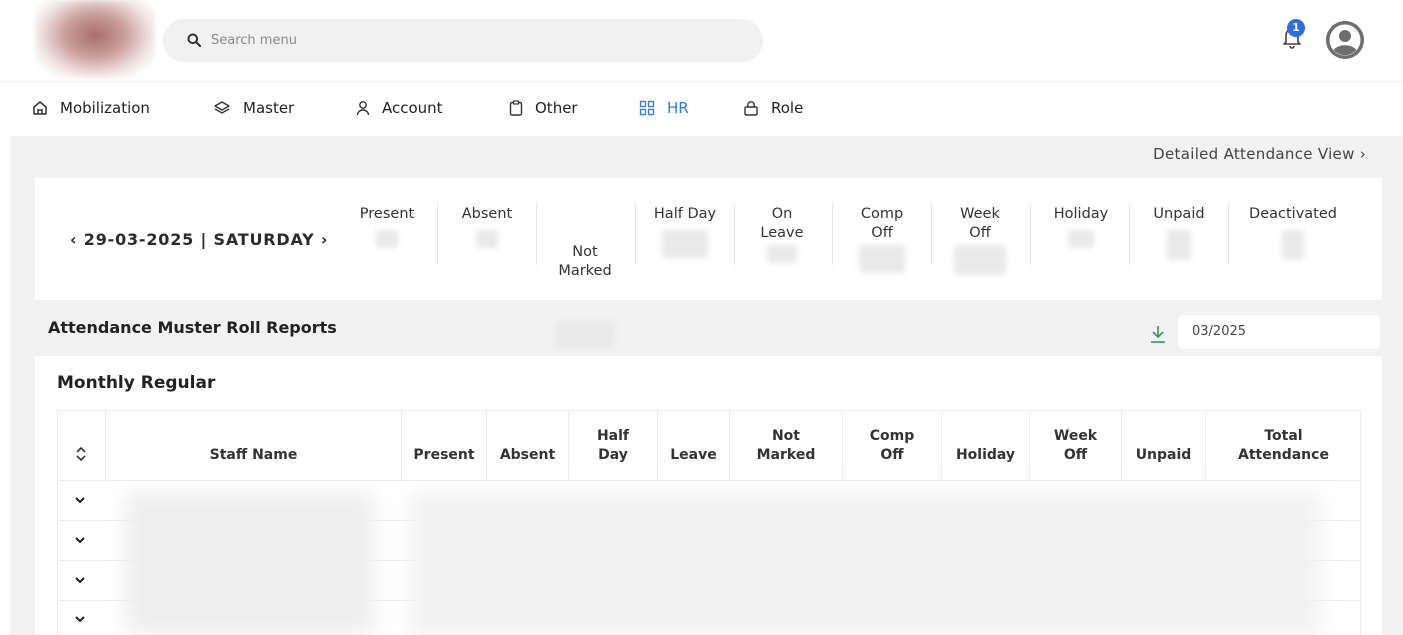 This screenshot has height=635, width=1403. Describe the element at coordinates (1081, 226) in the screenshot. I see `stat-holiday: Holiday` at that location.